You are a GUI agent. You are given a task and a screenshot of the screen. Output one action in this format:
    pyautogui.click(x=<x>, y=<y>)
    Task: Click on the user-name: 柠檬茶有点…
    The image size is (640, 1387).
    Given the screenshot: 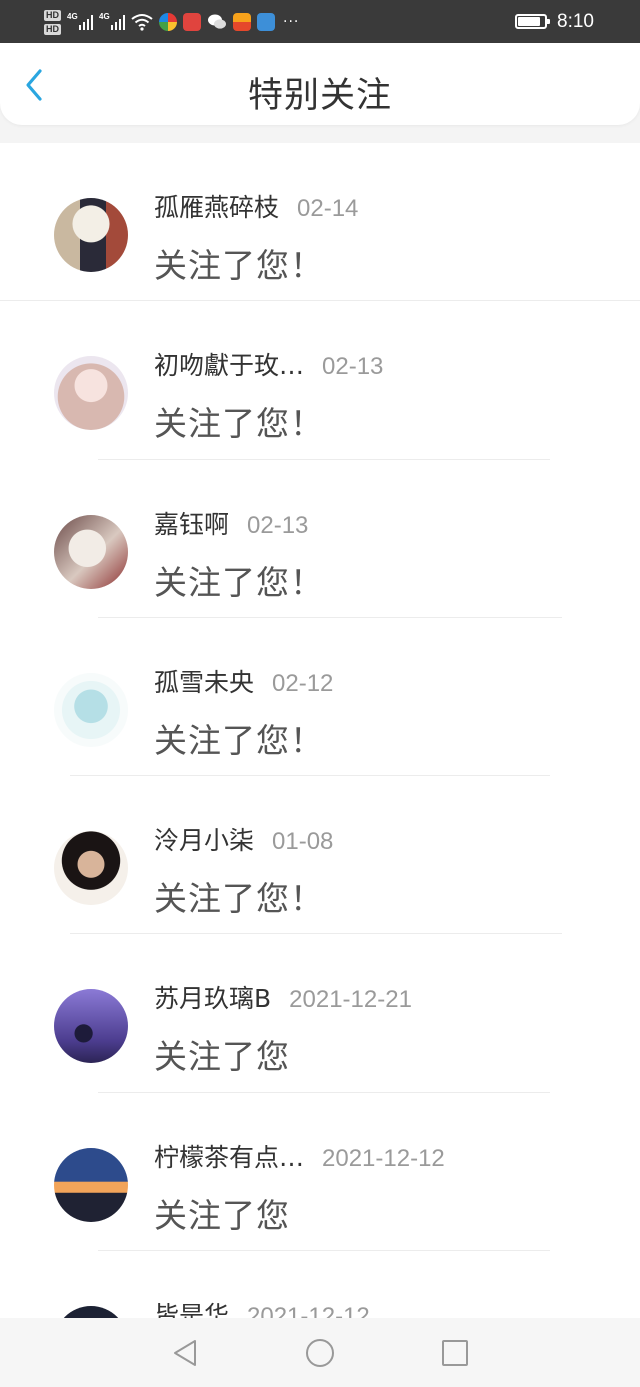 What is the action you would take?
    pyautogui.click(x=229, y=1156)
    